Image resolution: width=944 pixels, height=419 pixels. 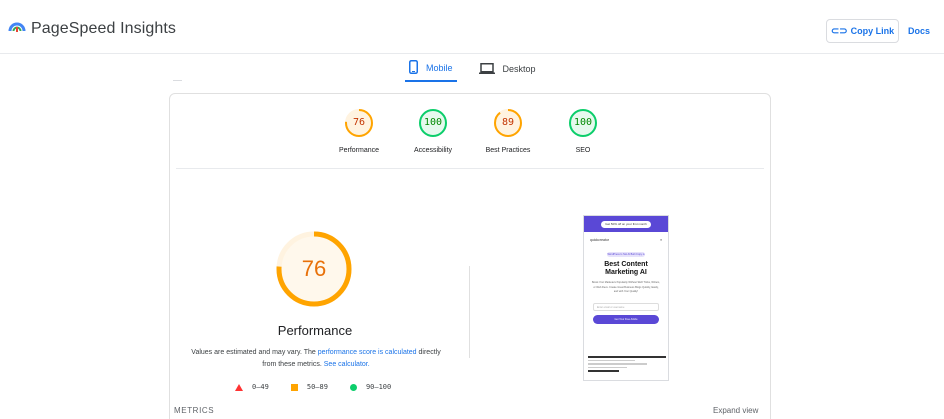 I want to click on tab-mobile: Mobile, so click(x=431, y=69).